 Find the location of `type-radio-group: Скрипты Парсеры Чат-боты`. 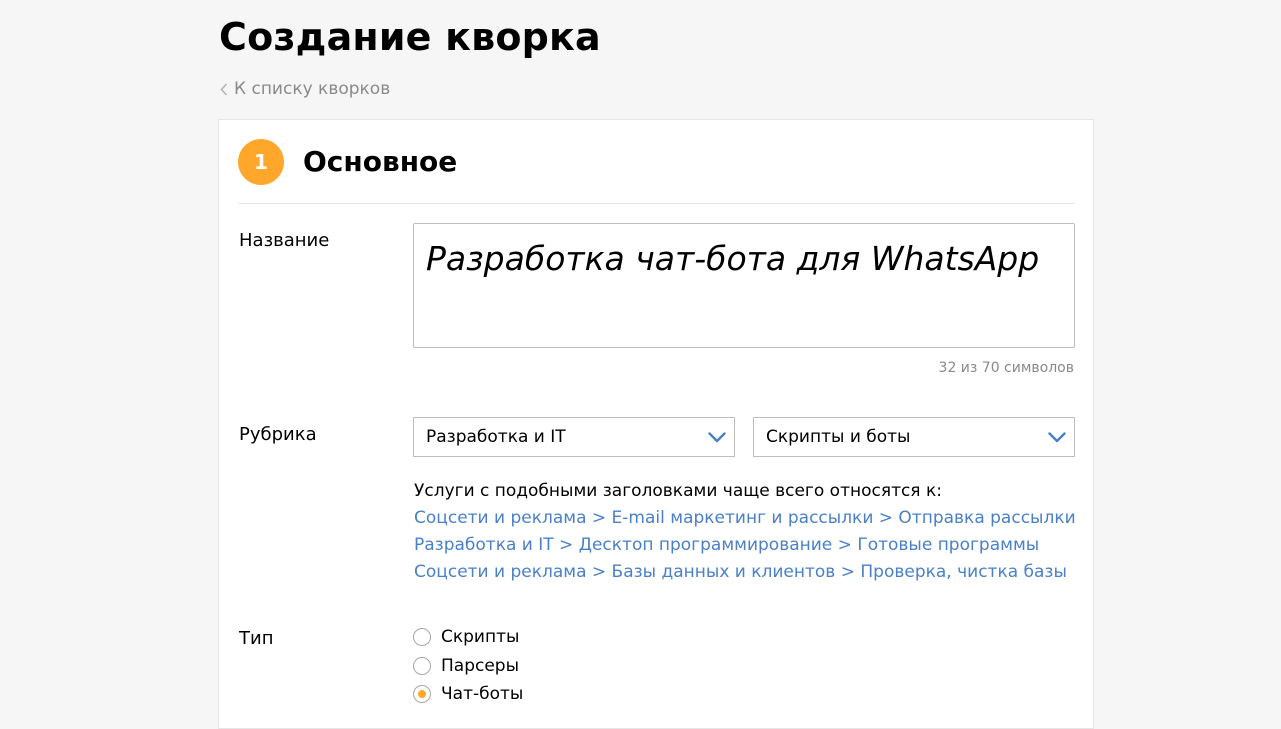

type-radio-group: Скрипты Парсеры Чат-боты is located at coordinates (468, 666).